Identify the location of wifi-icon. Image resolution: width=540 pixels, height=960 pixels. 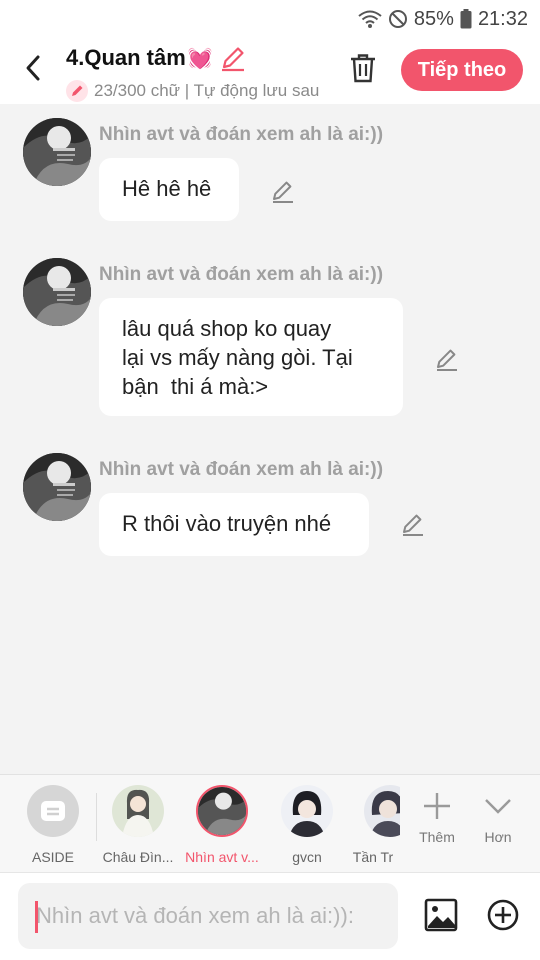
(370, 19).